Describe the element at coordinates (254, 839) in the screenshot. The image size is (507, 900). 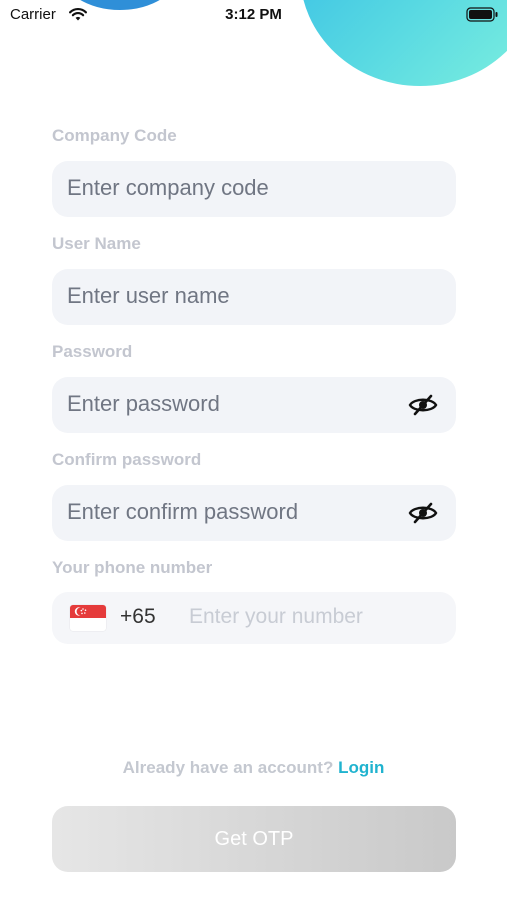
I see `get-otp-button: Get OTP` at that location.